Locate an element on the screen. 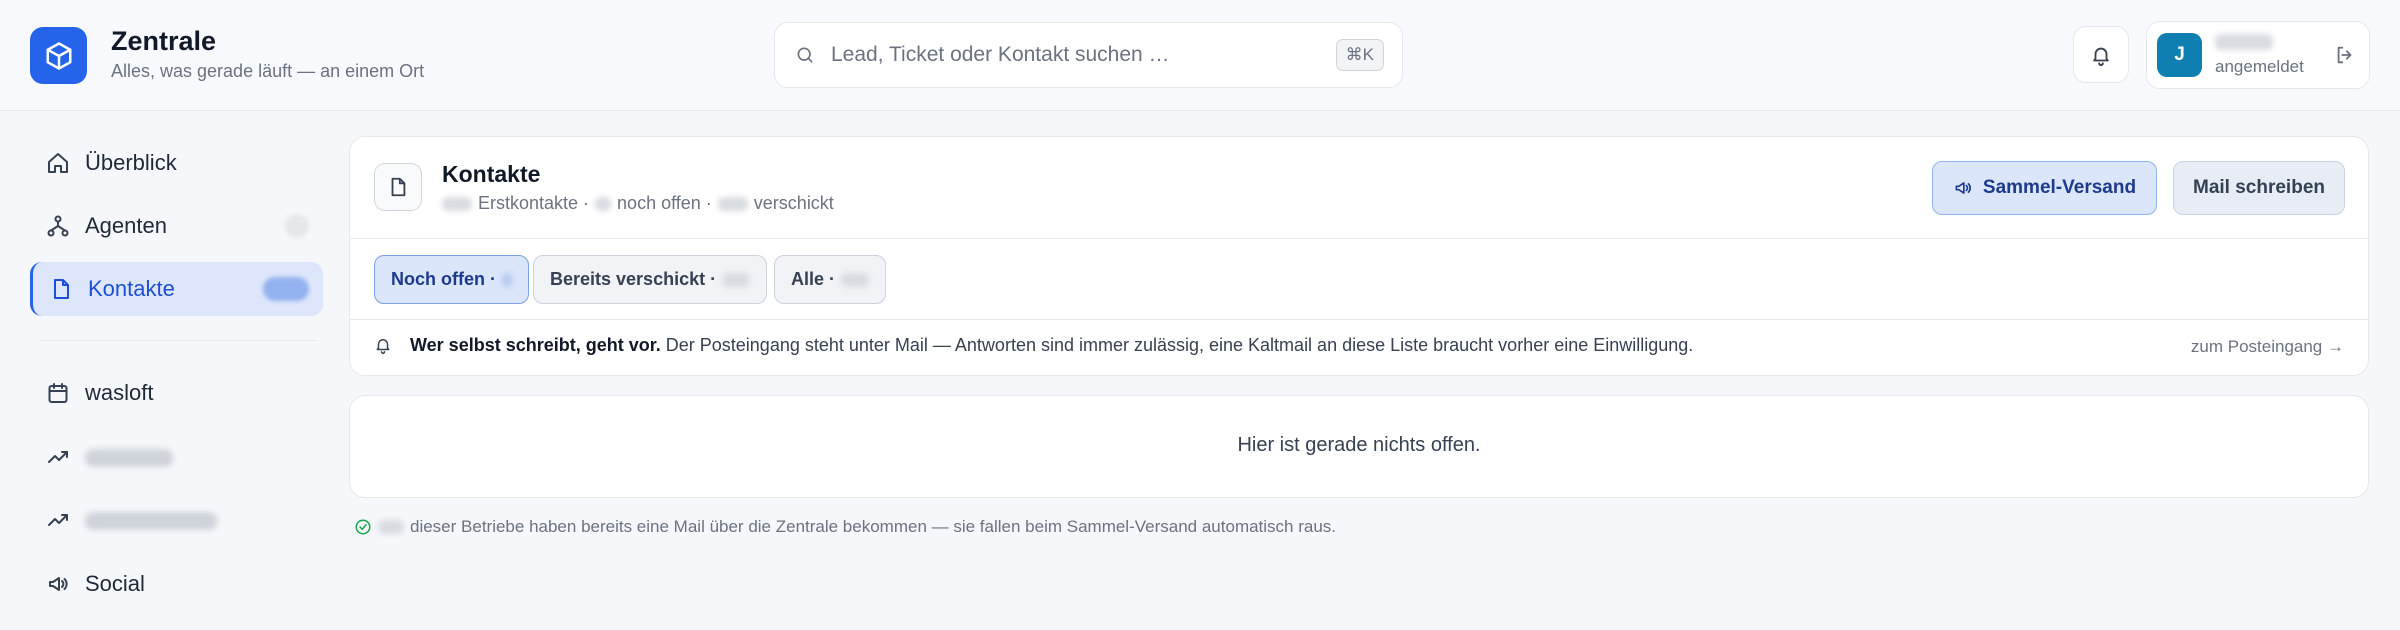 The image size is (2400, 630). app-logo is located at coordinates (58, 55).